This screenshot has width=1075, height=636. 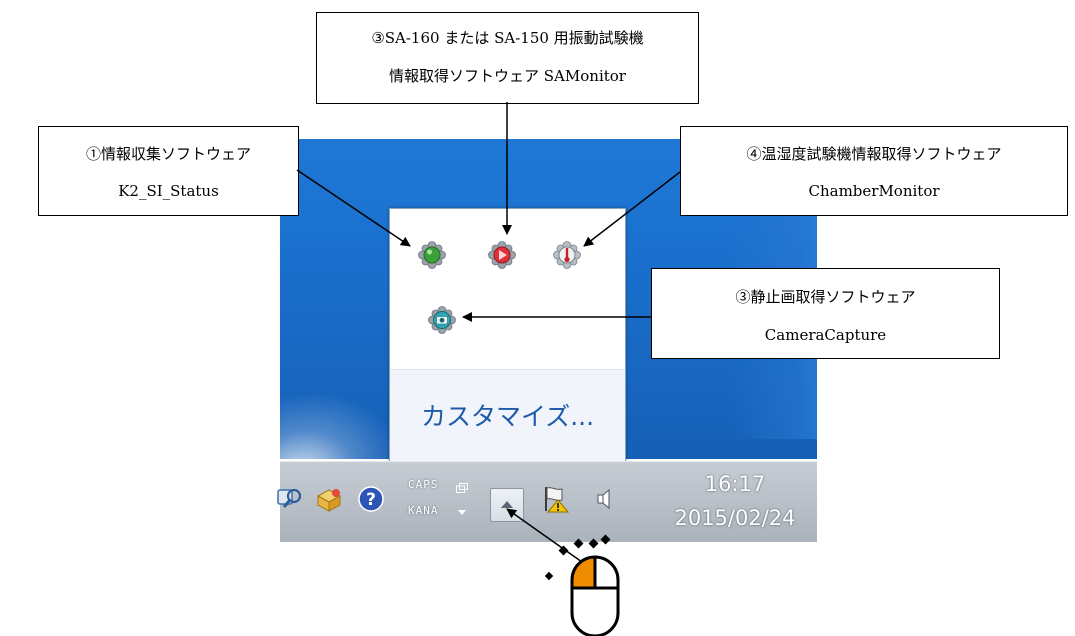 I want to click on callout-camera-capture: ③静止画取得ソフトウェア CameraCapture, so click(x=825, y=313).